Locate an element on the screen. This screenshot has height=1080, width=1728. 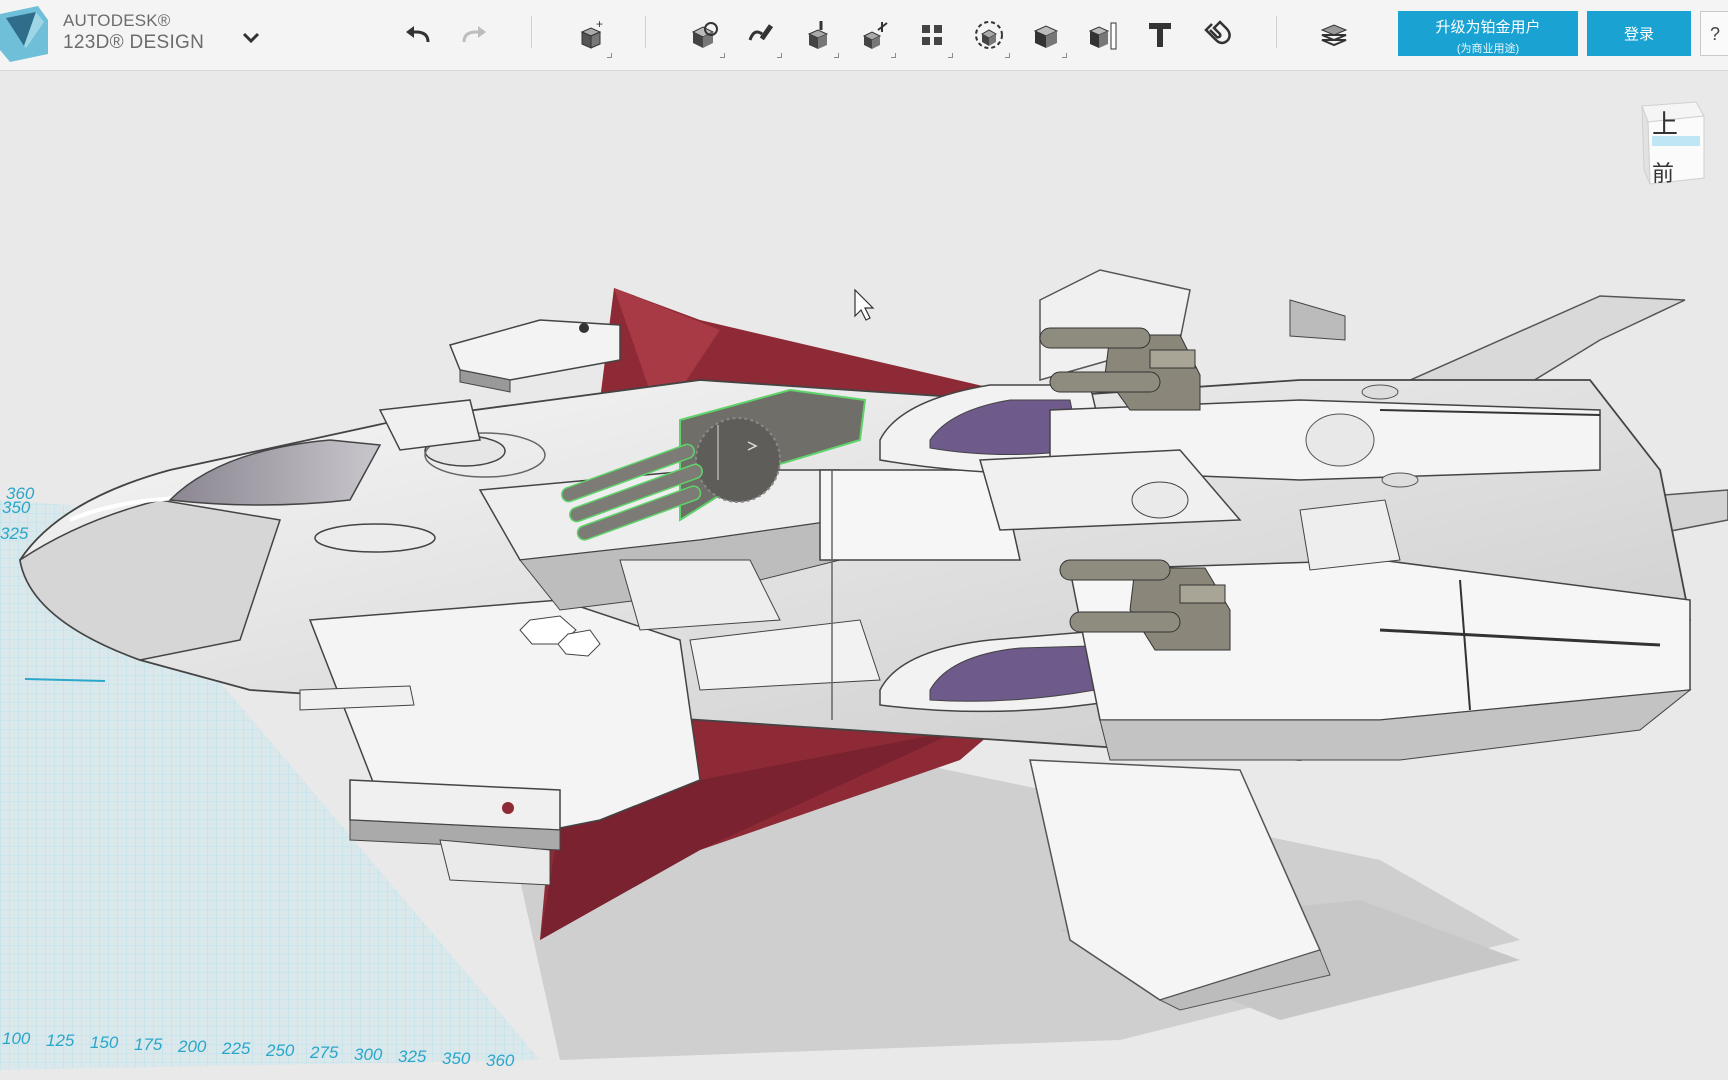
grid-x-tick: 275 is located at coordinates (324, 1052).